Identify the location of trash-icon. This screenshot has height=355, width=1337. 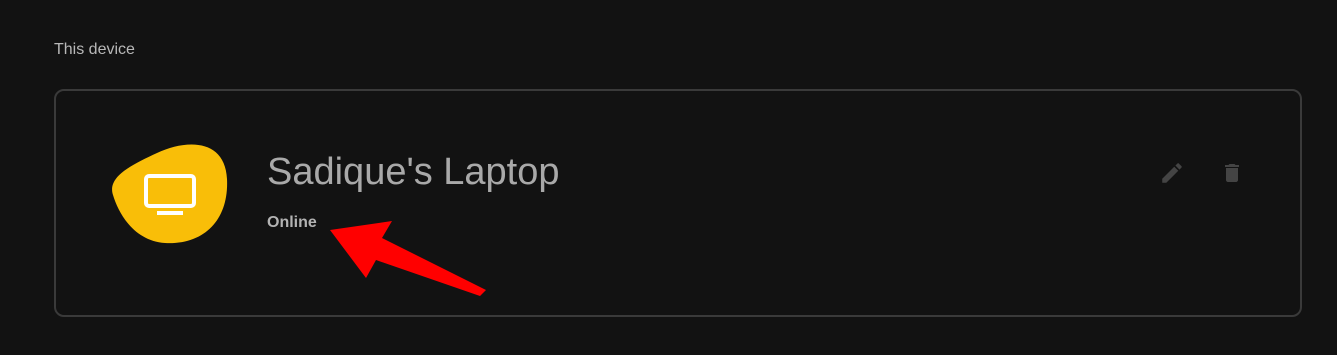
(1232, 173).